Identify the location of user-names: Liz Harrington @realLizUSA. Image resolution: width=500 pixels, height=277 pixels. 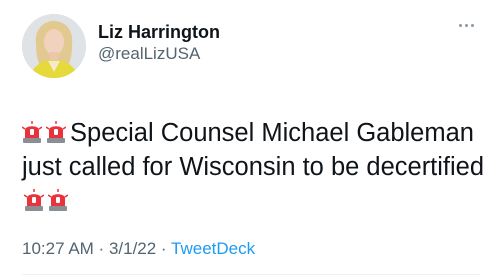
(159, 43).